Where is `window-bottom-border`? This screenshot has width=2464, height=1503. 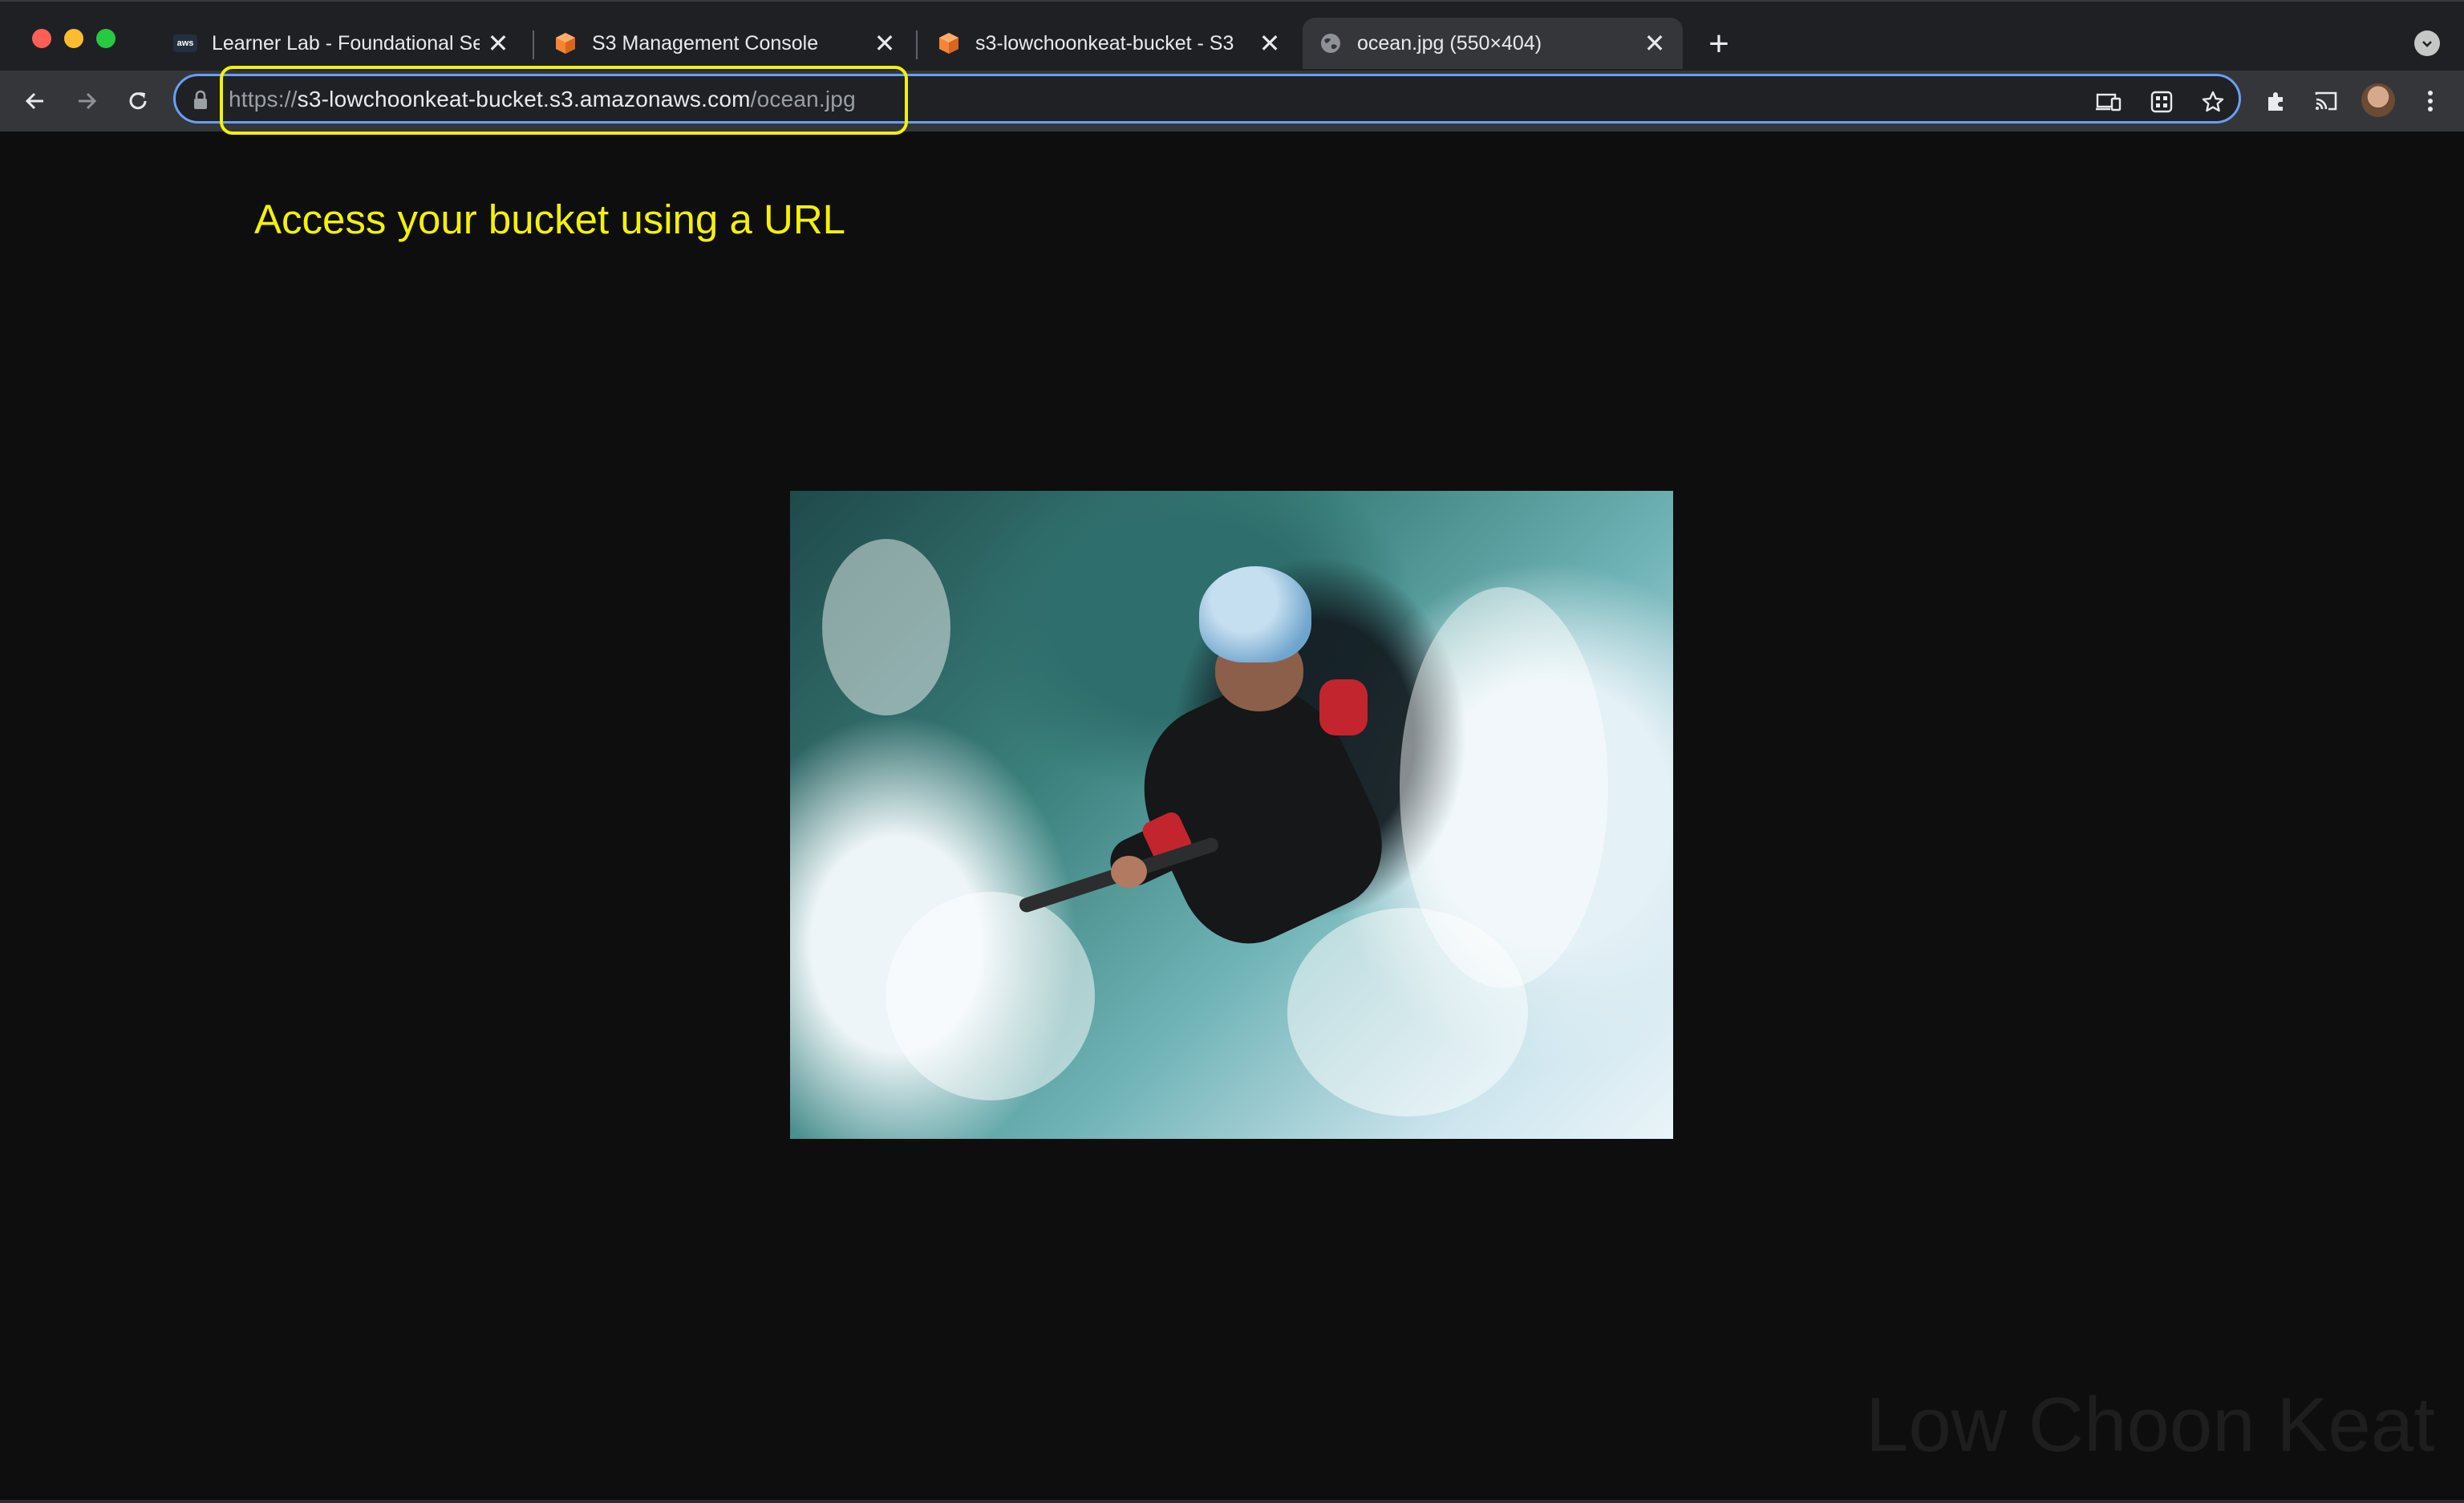
window-bottom-border is located at coordinates (1232, 1502).